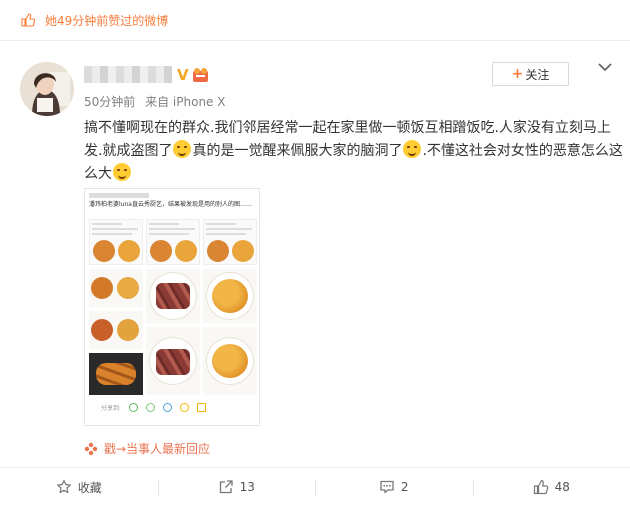 This screenshot has width=630, height=506. I want to click on laugh-tears-emoji-icon, so click(412, 149).